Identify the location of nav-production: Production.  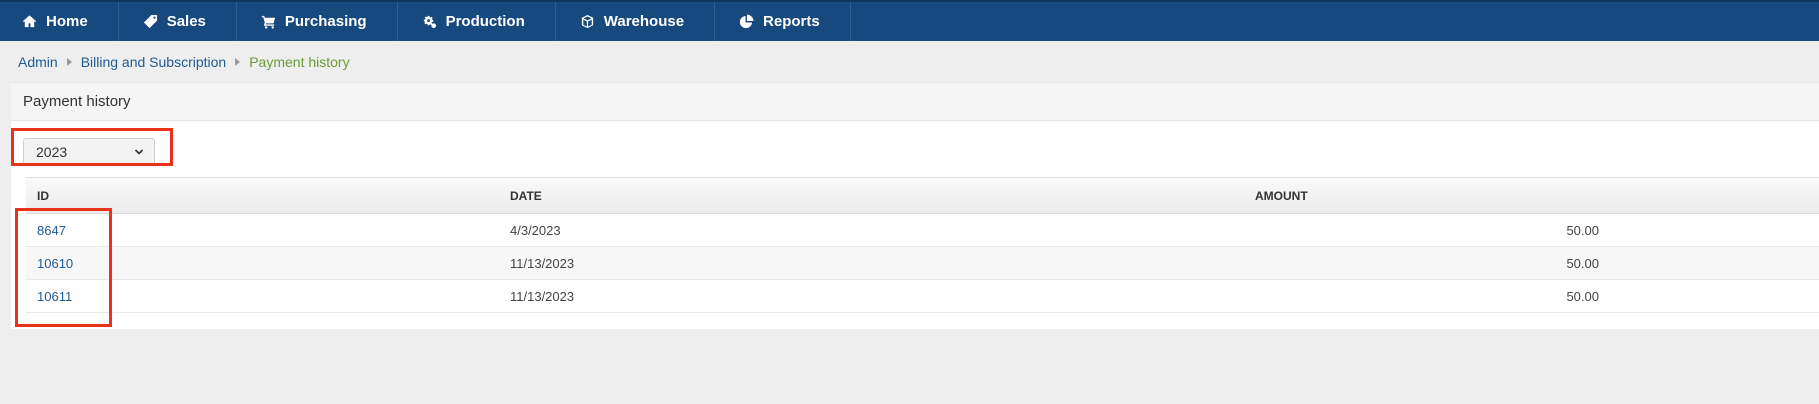
(477, 21).